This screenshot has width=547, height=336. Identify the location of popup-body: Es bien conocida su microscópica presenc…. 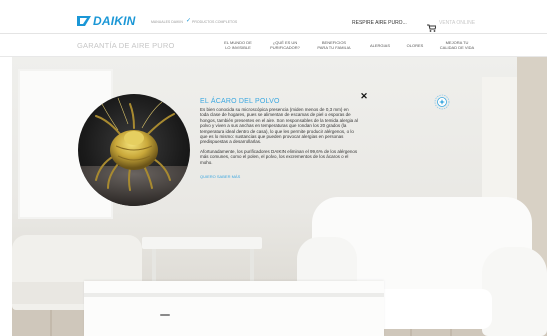
(279, 126).